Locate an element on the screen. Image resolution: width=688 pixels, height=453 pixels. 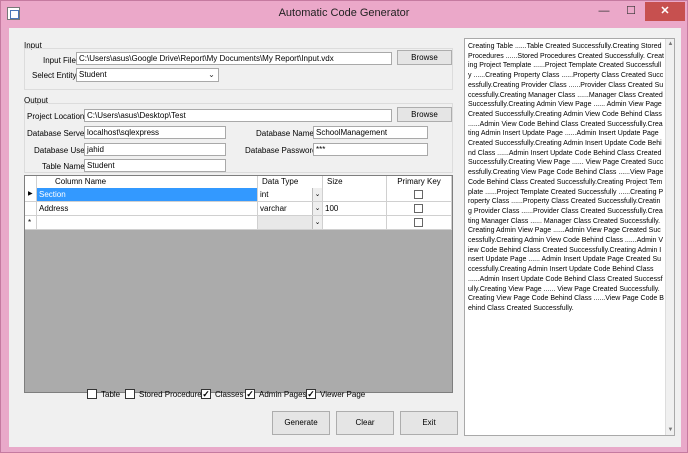
maximize-button: ☐ is located at coordinates (631, 11).